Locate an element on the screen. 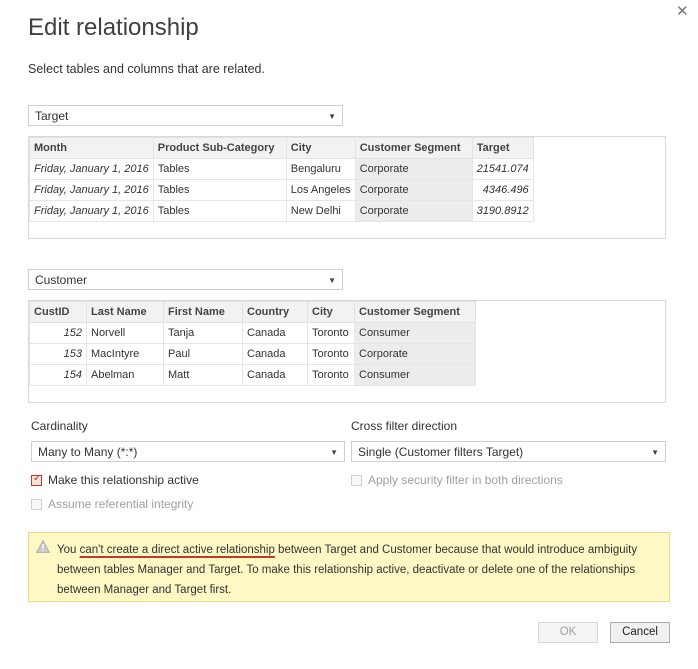 The image size is (698, 669). warning-prefix: You is located at coordinates (68, 550).